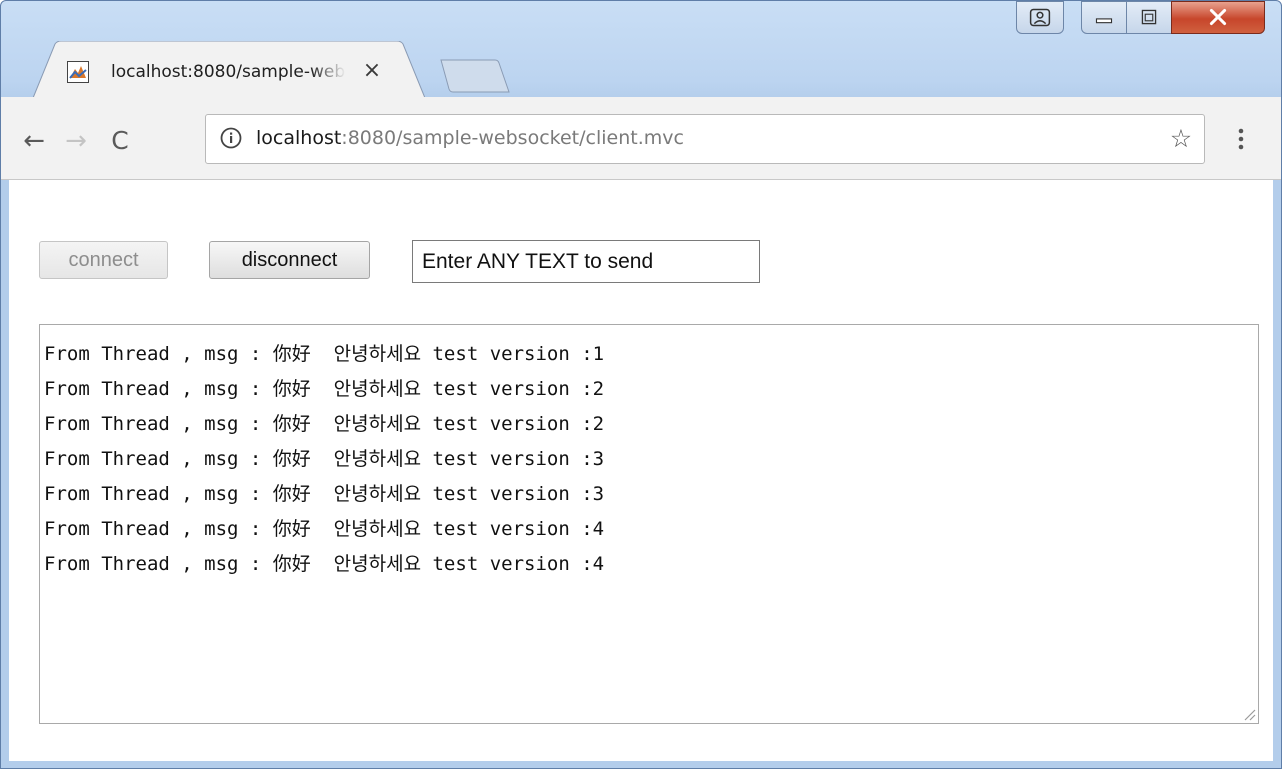 Image resolution: width=1282 pixels, height=769 pixels. What do you see at coordinates (1181, 139) in the screenshot?
I see `bookmark-star-icon: ☆` at bounding box center [1181, 139].